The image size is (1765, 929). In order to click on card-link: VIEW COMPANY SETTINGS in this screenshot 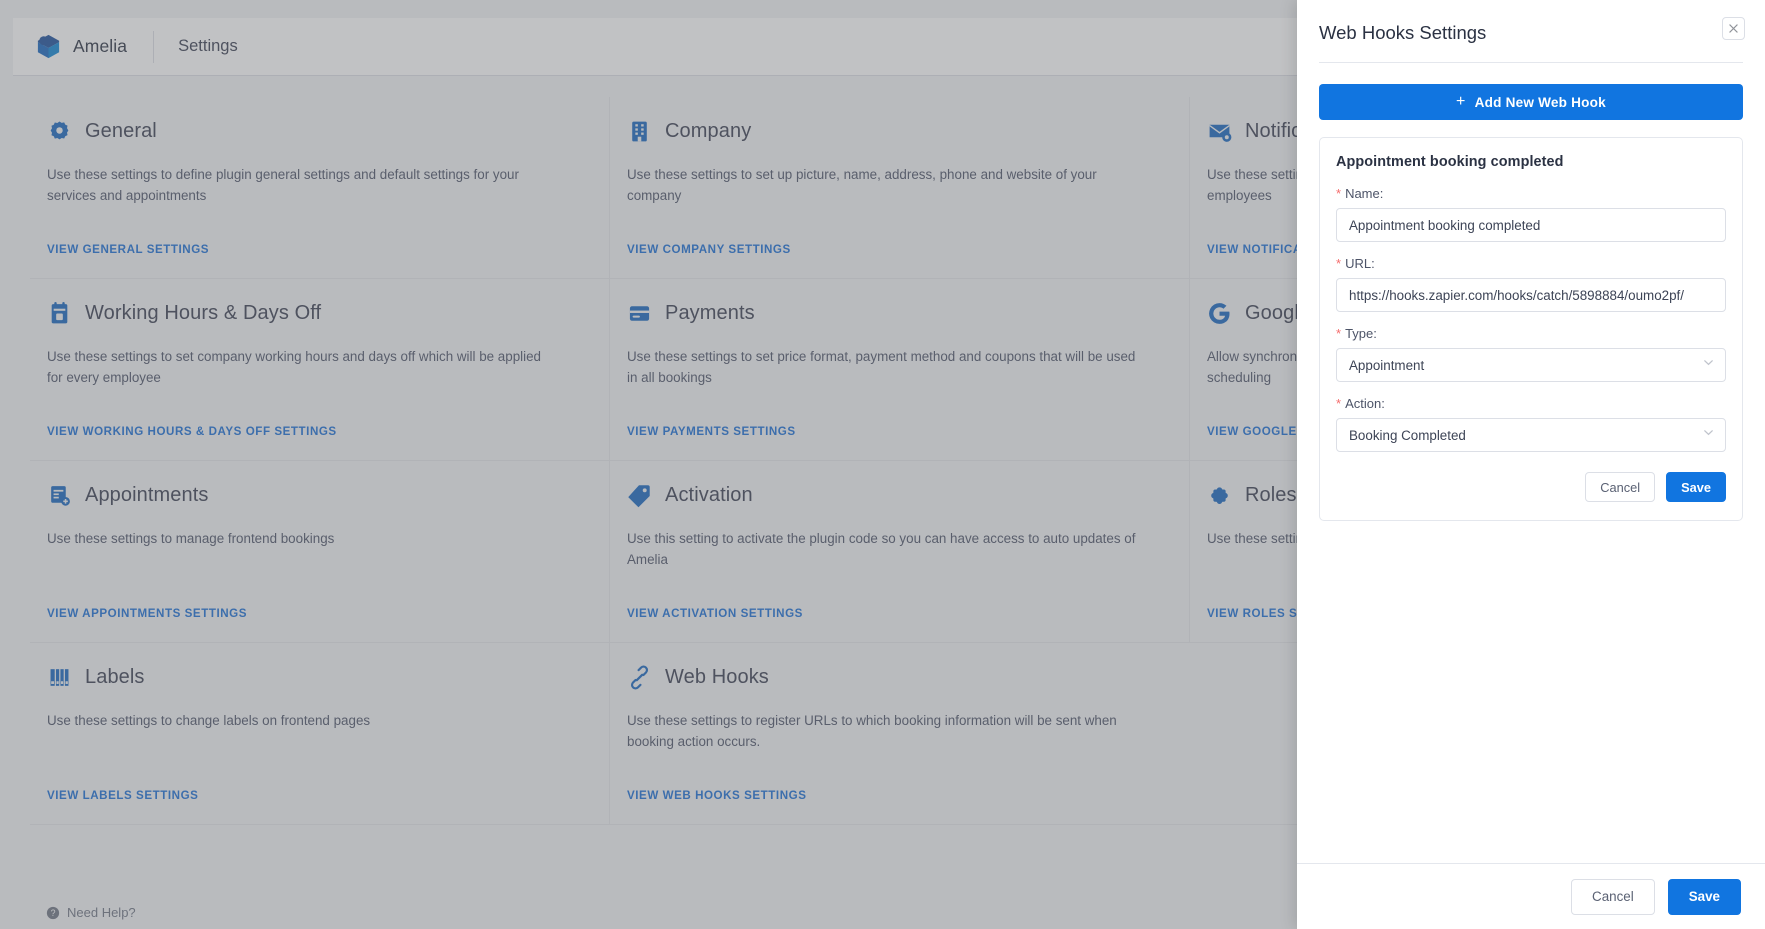, I will do `click(709, 249)`.